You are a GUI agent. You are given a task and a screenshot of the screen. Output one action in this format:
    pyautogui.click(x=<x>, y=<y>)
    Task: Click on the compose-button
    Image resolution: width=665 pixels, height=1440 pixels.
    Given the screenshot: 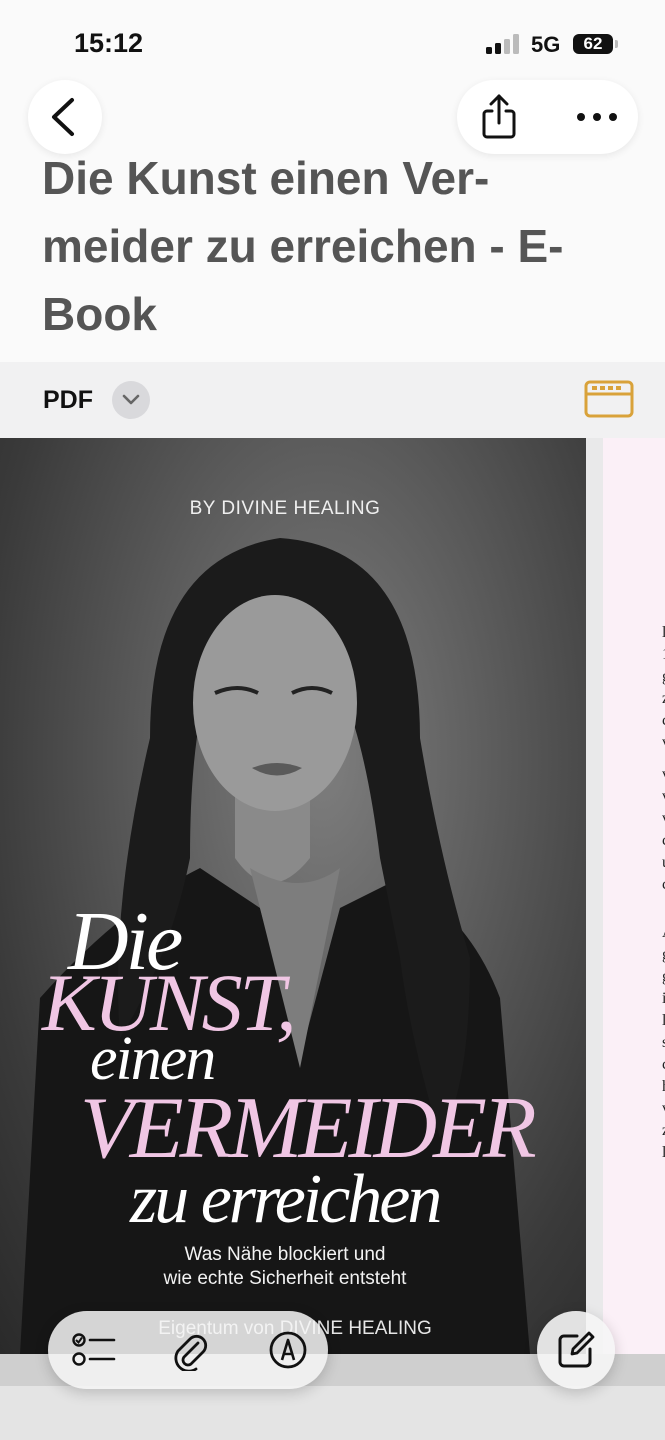 What is the action you would take?
    pyautogui.click(x=576, y=1350)
    